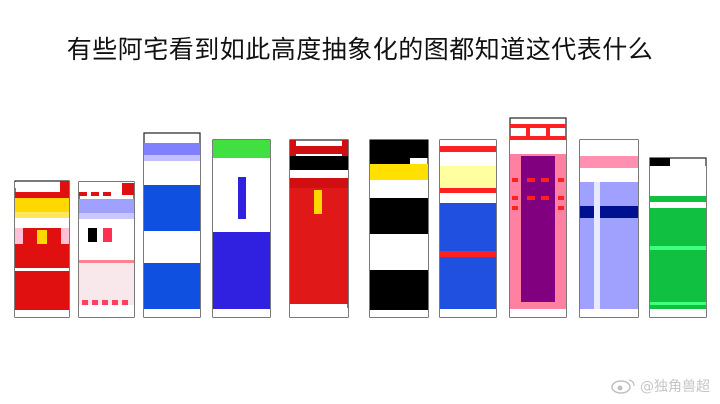 The image size is (720, 404). Describe the element at coordinates (675, 387) in the screenshot. I see `watermark-text: @独角兽超` at that location.